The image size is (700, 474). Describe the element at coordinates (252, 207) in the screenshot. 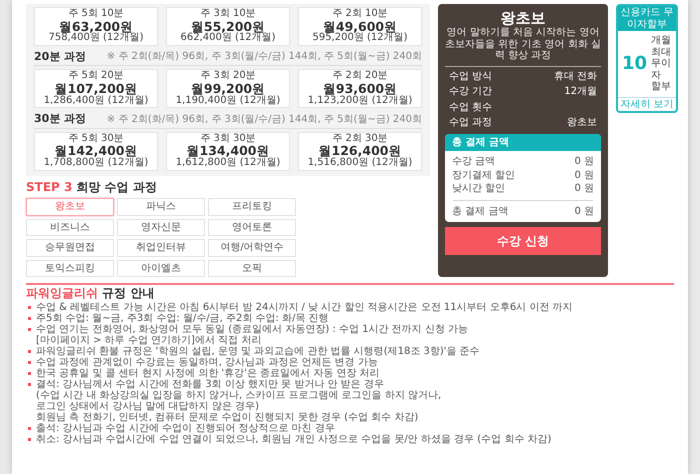

I see `course-option-button: 프리토킹` at that location.